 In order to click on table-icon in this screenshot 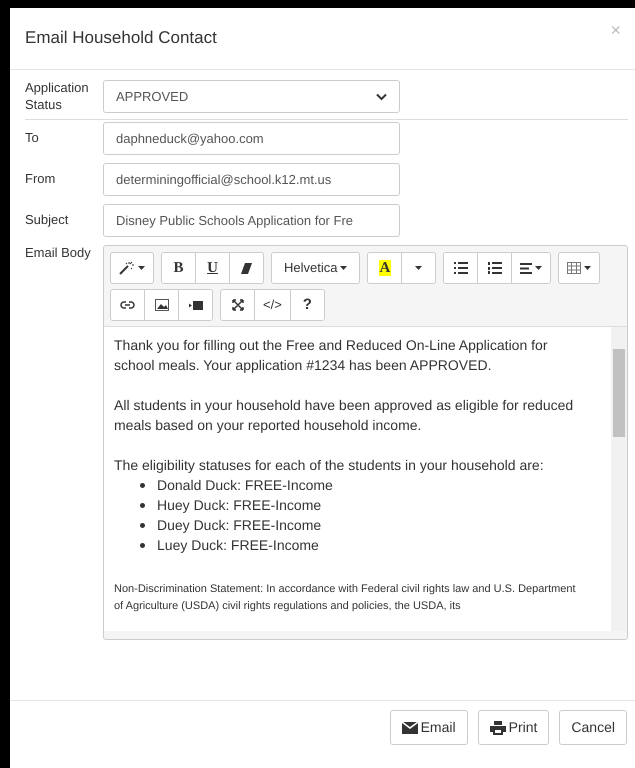, I will do `click(574, 268)`.